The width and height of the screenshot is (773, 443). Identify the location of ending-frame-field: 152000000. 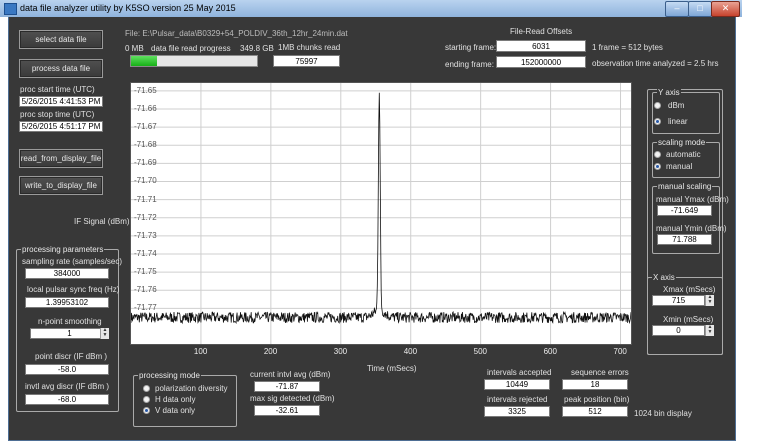
(541, 62).